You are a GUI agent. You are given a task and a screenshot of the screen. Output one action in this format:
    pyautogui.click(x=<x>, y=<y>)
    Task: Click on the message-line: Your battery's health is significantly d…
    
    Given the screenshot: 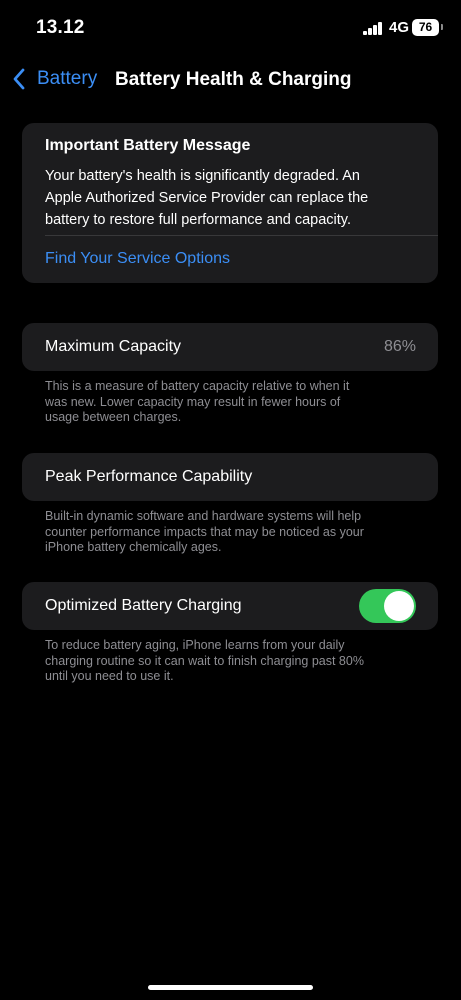 What is the action you would take?
    pyautogui.click(x=202, y=176)
    